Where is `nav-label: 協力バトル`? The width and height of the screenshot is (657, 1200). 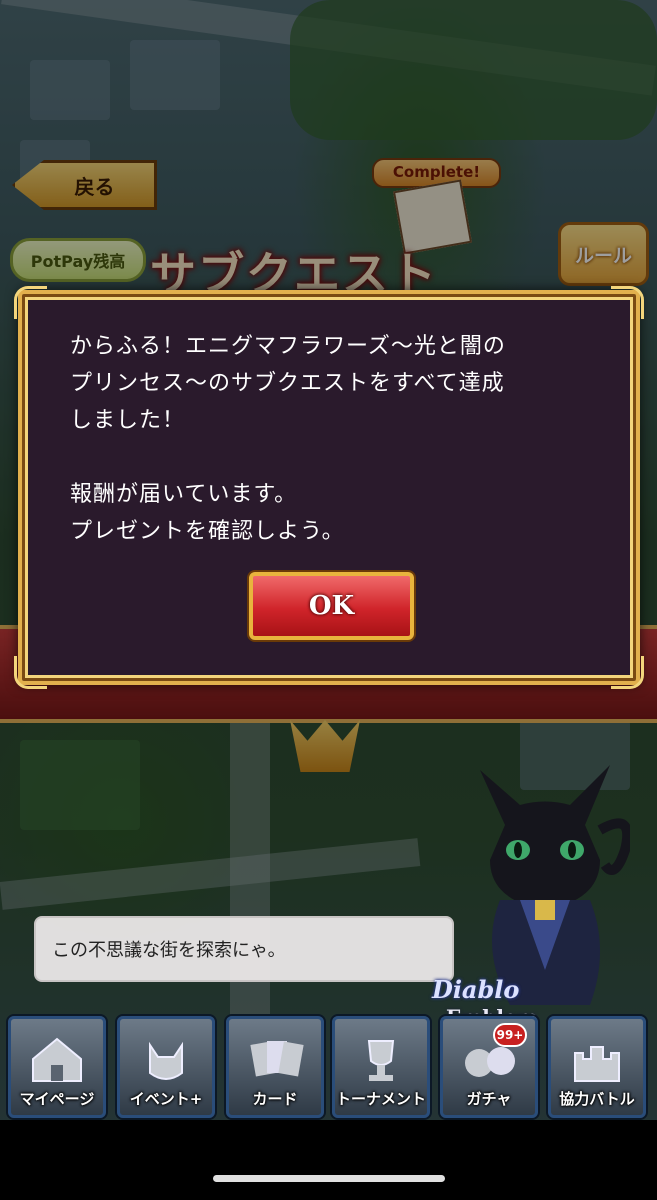 nav-label: 協力バトル is located at coordinates (597, 1099).